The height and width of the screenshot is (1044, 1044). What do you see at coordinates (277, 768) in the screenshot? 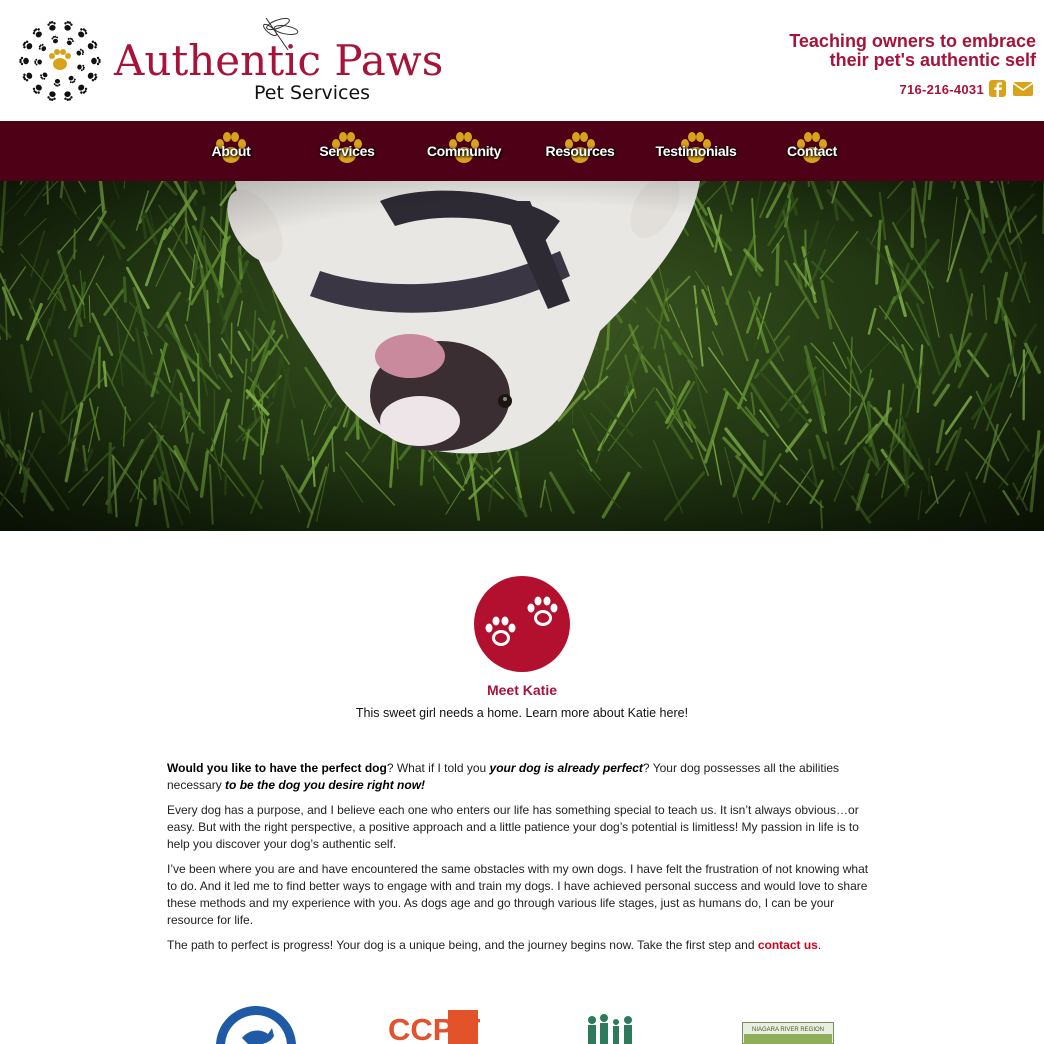
I see `intro-bold-question: Would you like to have the perfect dog` at bounding box center [277, 768].